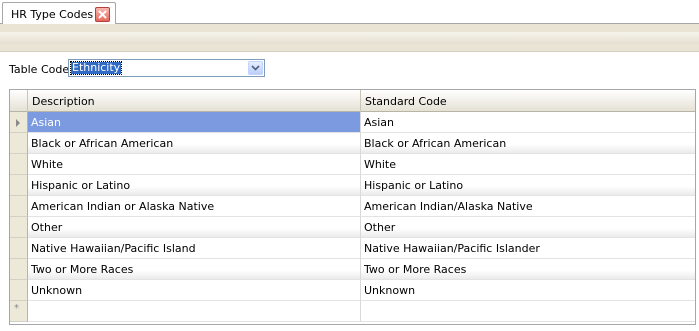  I want to click on tab-strip: HR Type Codes, so click(349, 12).